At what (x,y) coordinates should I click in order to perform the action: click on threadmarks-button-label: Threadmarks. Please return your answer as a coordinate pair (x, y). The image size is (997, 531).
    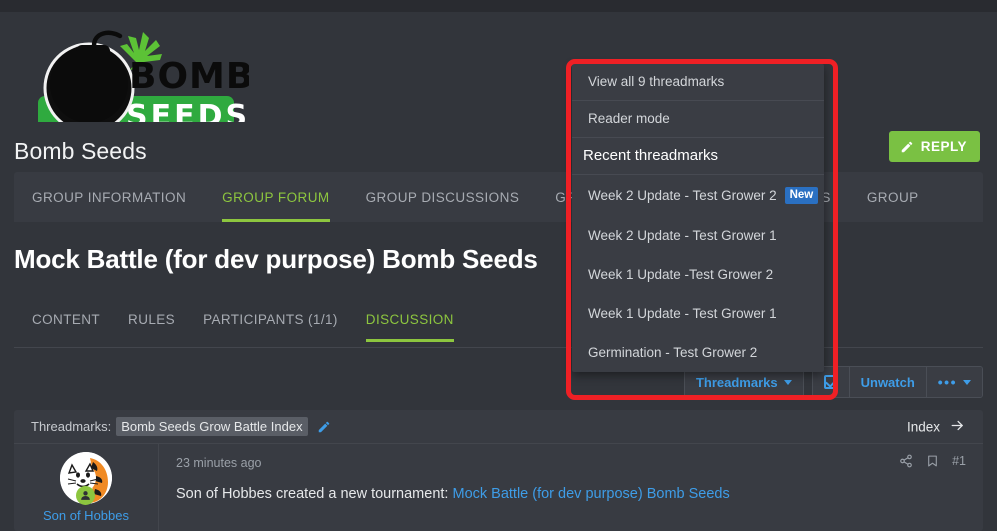
    Looking at the image, I should click on (736, 382).